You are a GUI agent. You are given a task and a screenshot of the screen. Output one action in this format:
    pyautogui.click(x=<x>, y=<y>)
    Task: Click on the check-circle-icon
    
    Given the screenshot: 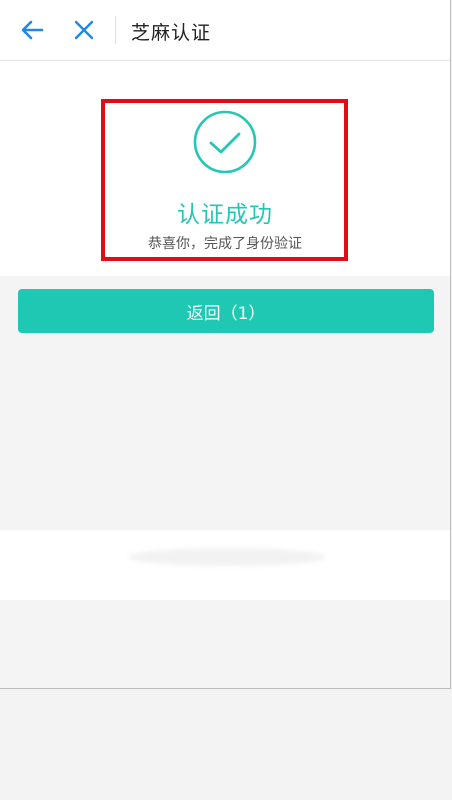 What is the action you would take?
    pyautogui.click(x=225, y=142)
    